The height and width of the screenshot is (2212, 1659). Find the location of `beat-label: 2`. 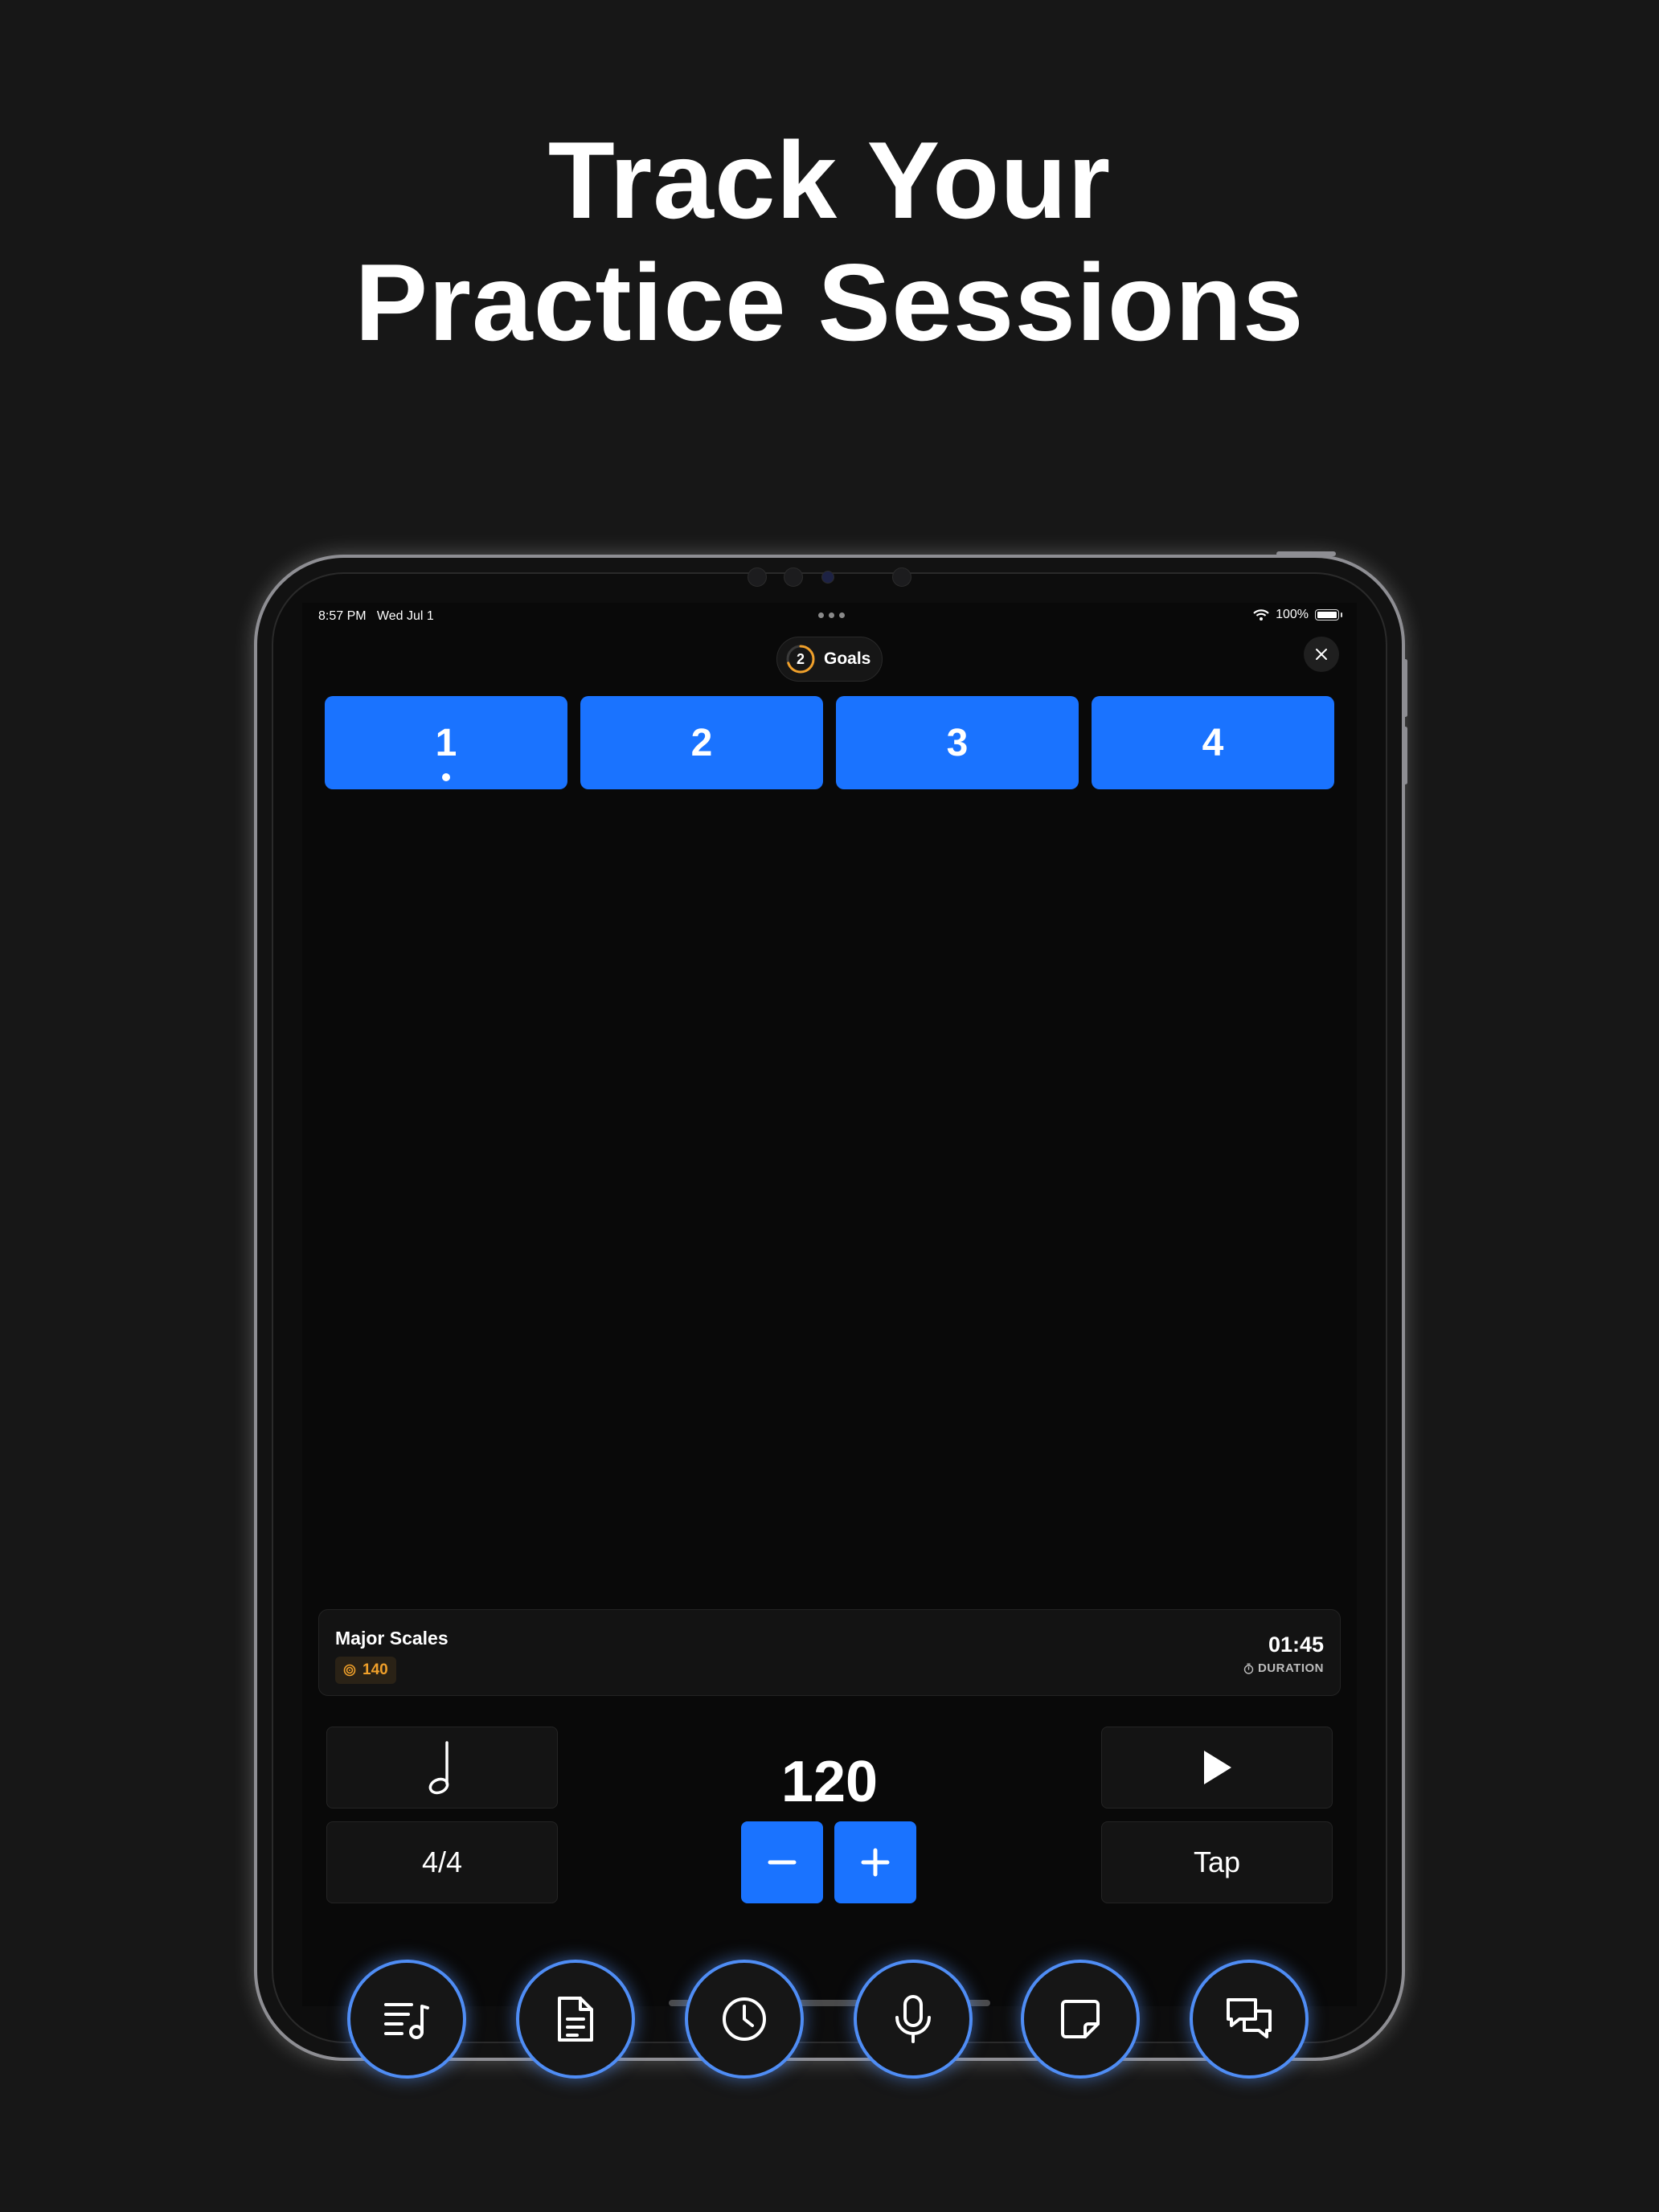

beat-label: 2 is located at coordinates (701, 742).